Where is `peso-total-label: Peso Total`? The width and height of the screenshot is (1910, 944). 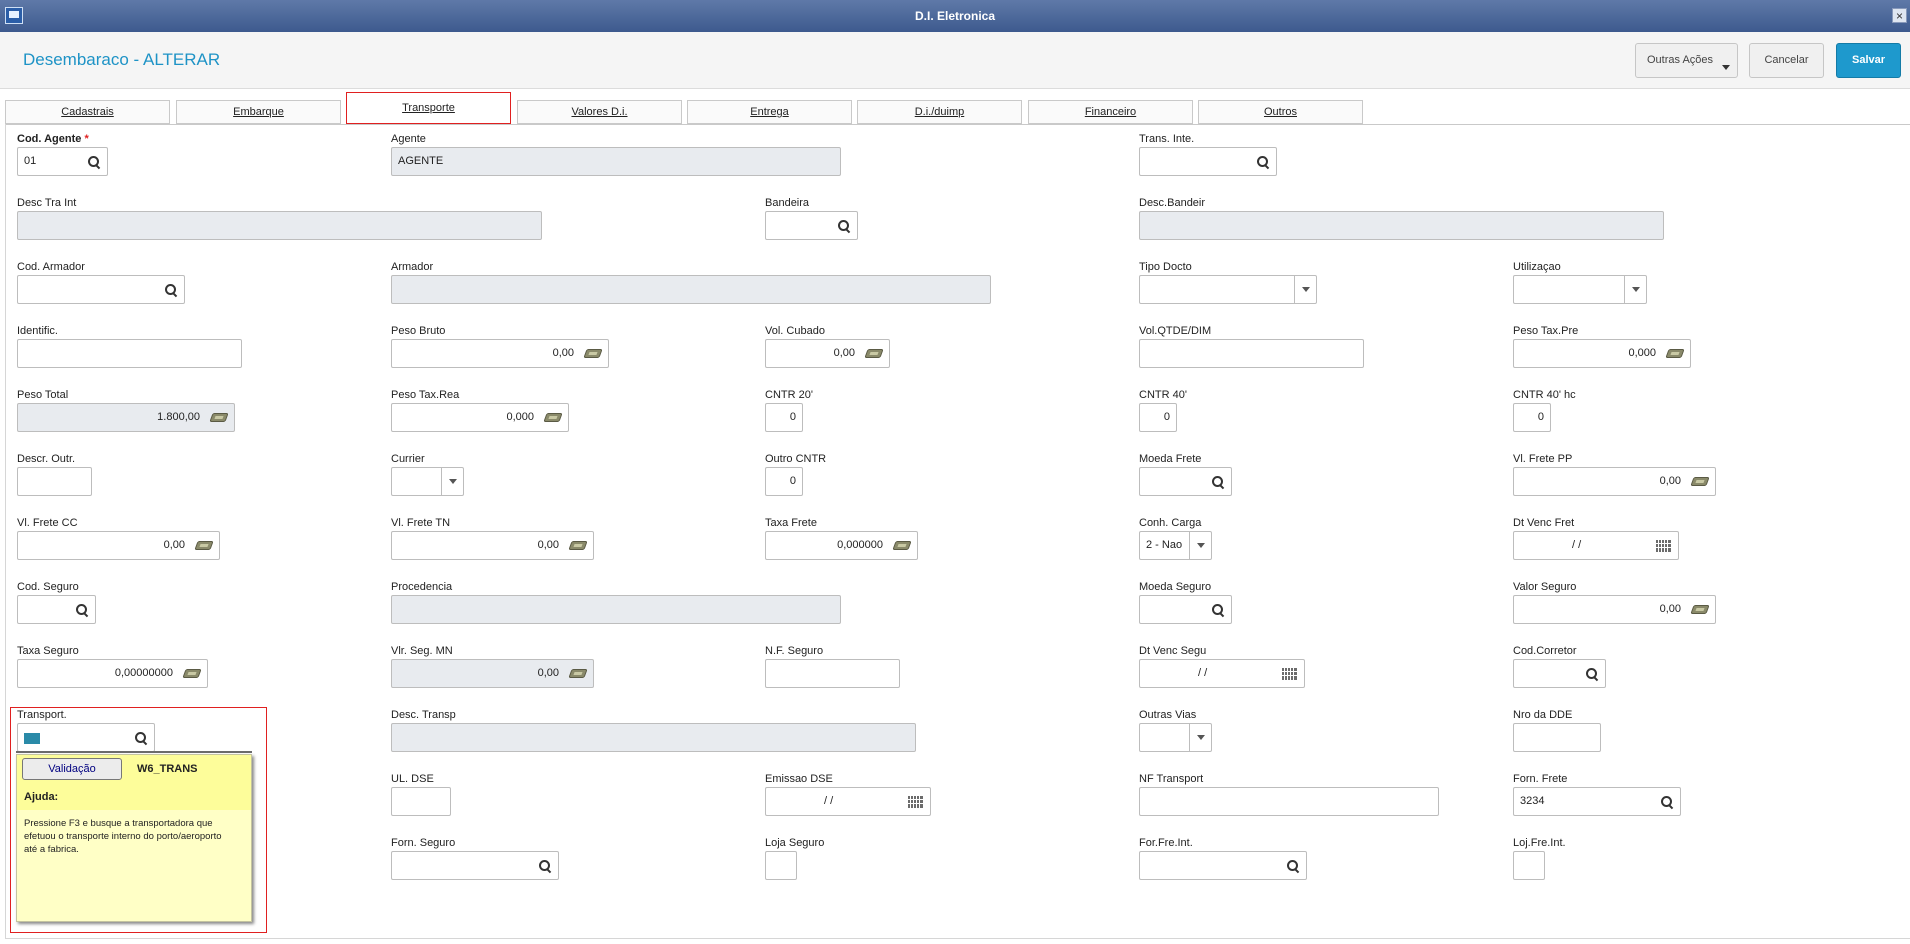
peso-total-label: Peso Total is located at coordinates (43, 395).